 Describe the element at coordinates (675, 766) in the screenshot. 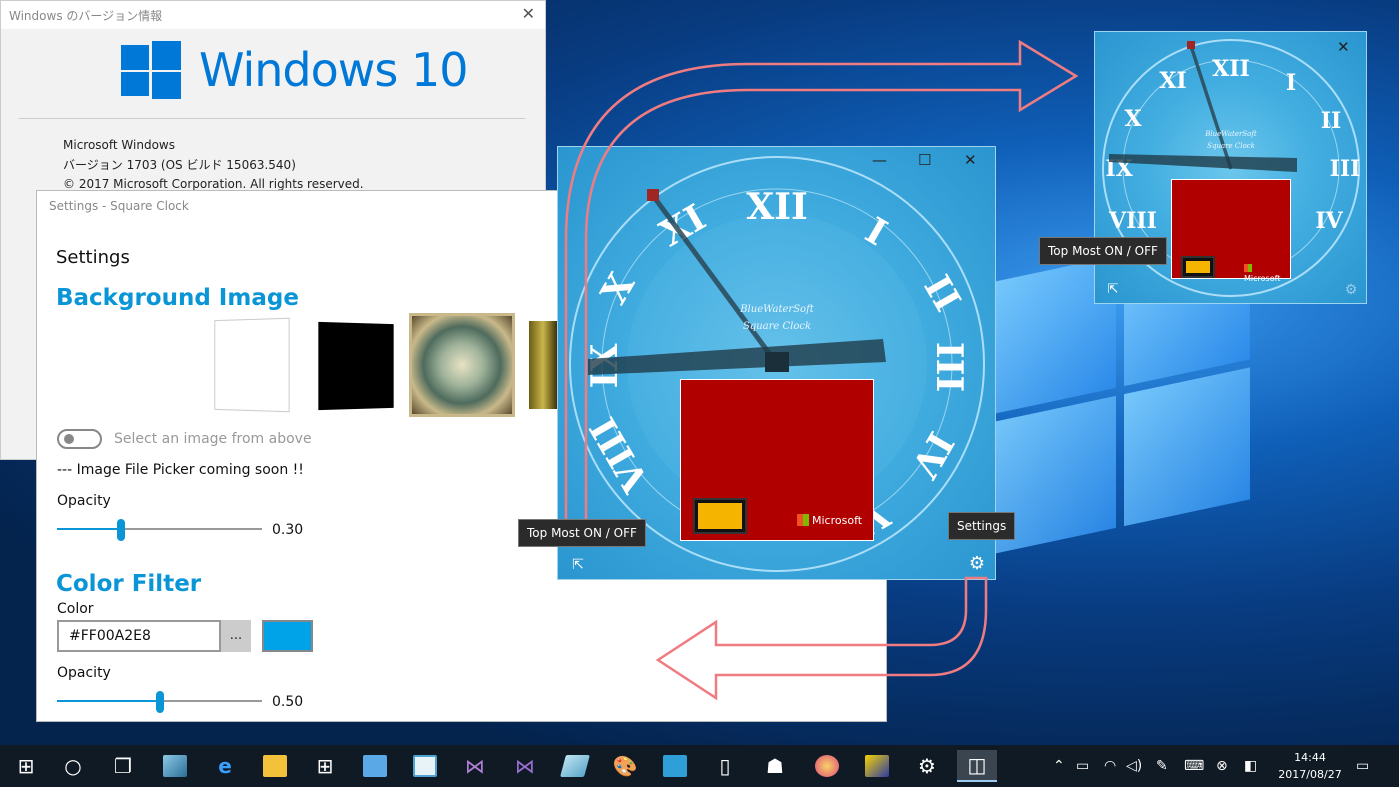

I see `azure-icon` at that location.